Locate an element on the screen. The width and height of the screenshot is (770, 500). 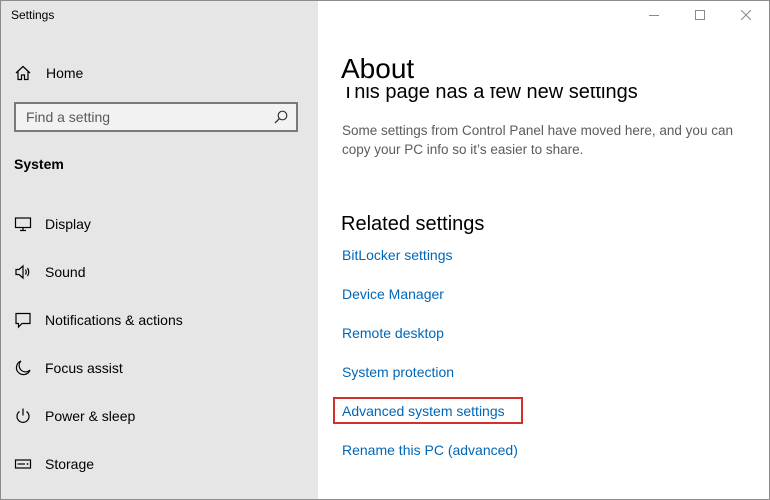
sidebar-item-label: Focus assist is located at coordinates (84, 368).